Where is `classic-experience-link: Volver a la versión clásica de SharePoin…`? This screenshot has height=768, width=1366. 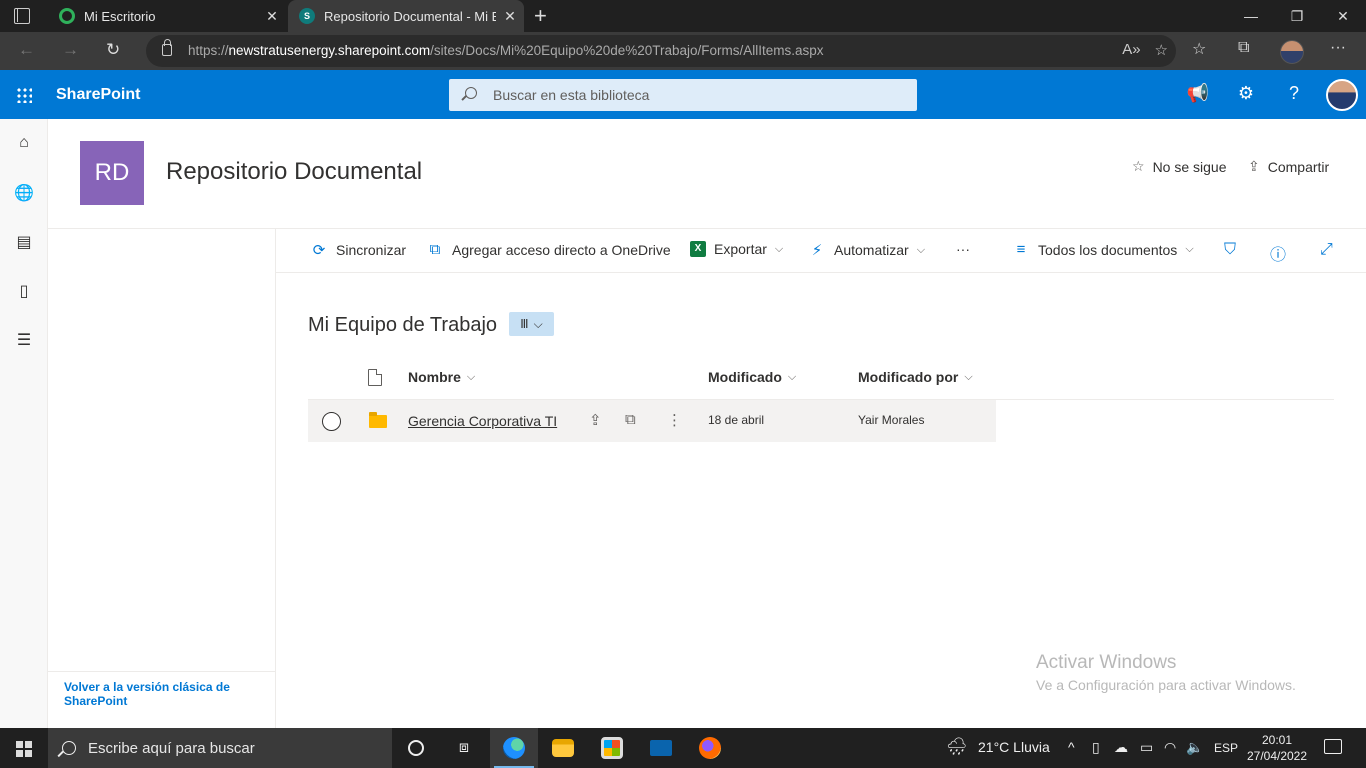
classic-experience-link: Volver a la versión clásica de SharePoin… is located at coordinates (154, 694).